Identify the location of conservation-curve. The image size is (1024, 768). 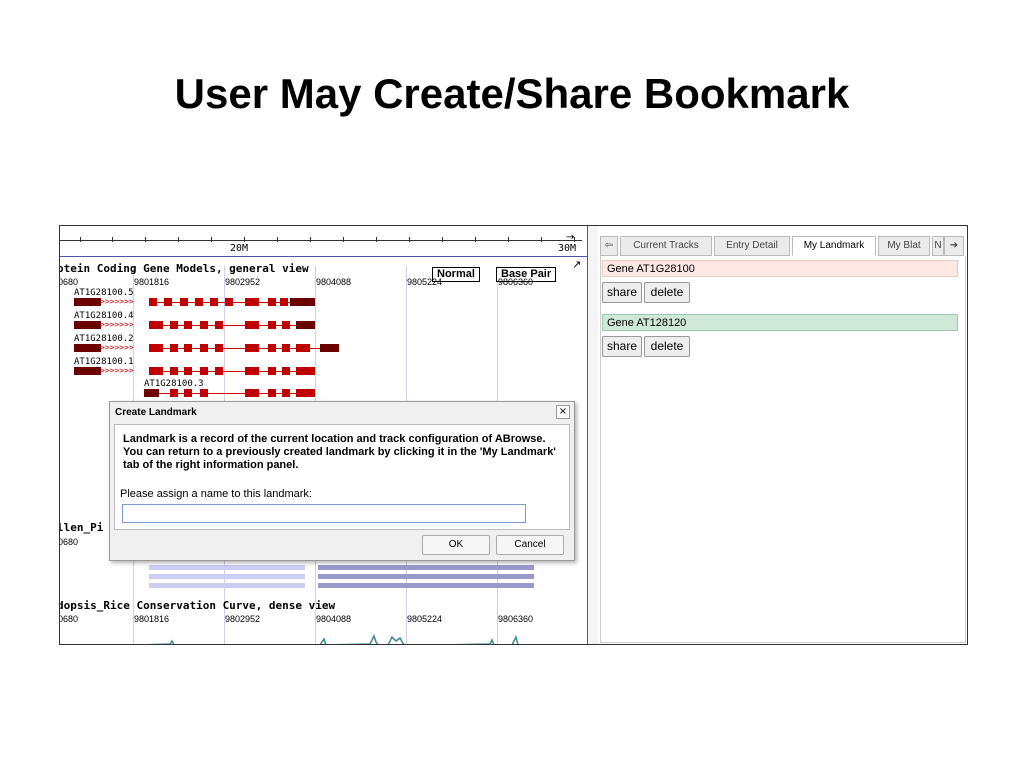
(333, 639).